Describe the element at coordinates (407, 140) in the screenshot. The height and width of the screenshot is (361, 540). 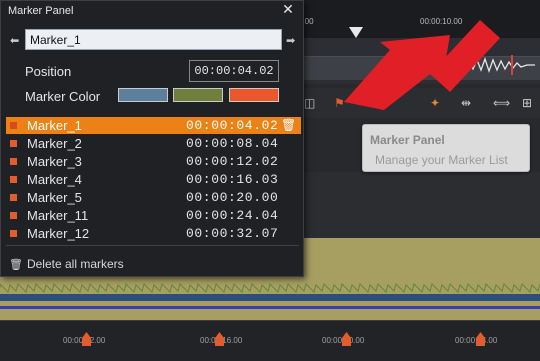
I see `tooltip-title: Marker Panel` at that location.